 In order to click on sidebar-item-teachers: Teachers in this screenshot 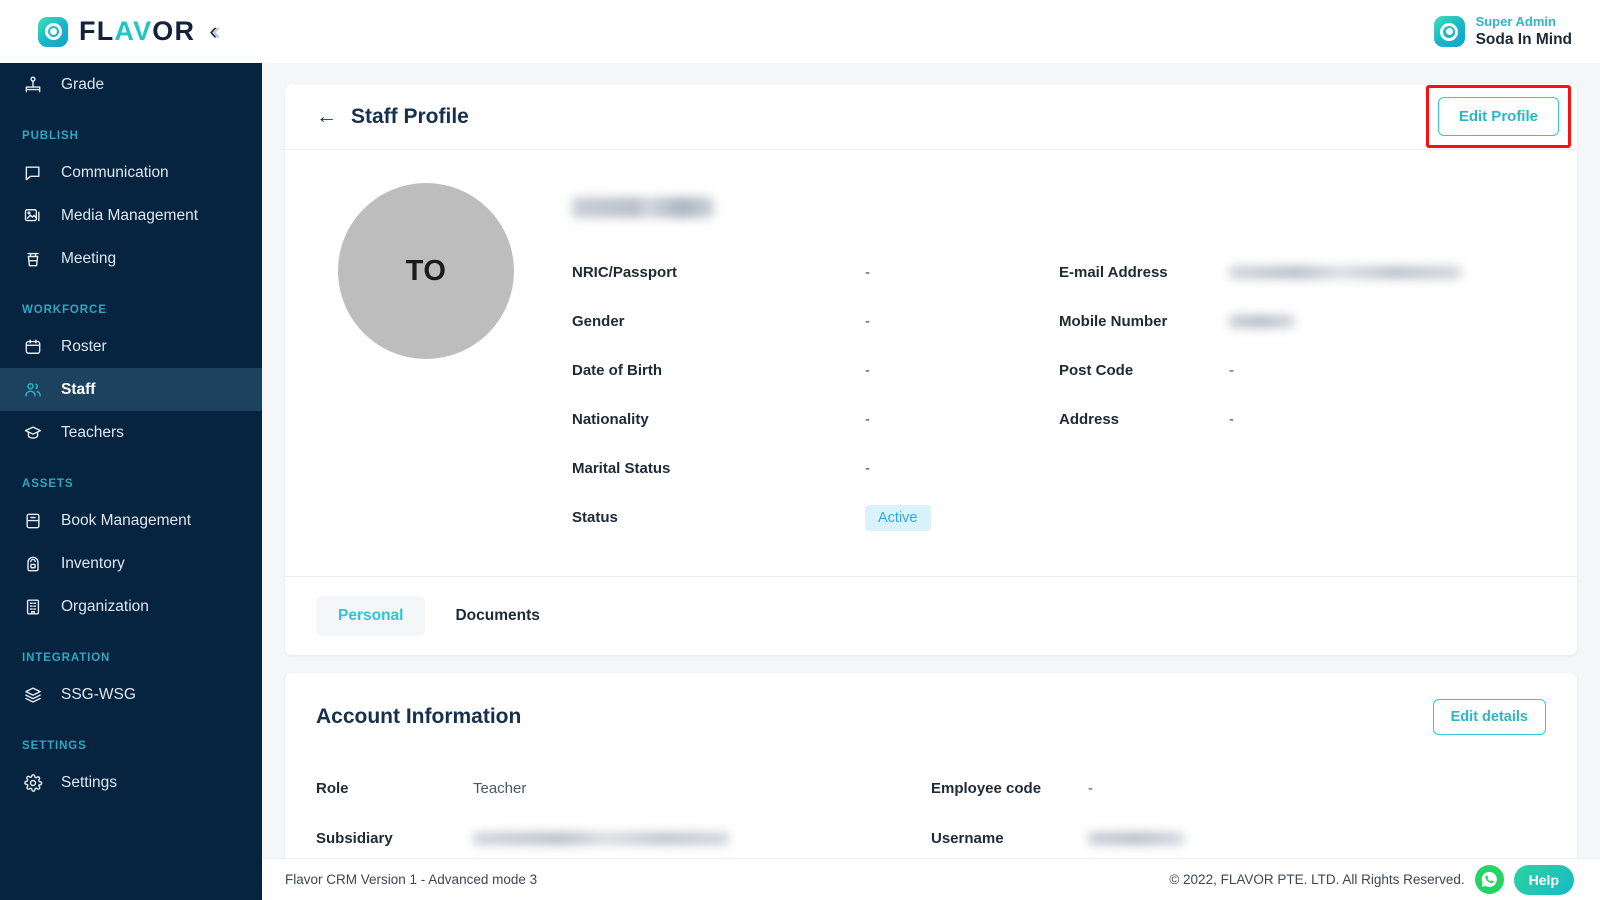, I will do `click(131, 432)`.